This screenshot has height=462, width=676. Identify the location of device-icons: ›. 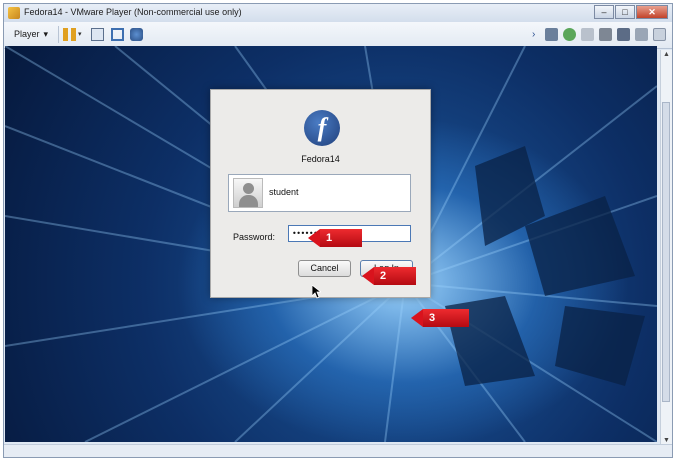
(599, 34).